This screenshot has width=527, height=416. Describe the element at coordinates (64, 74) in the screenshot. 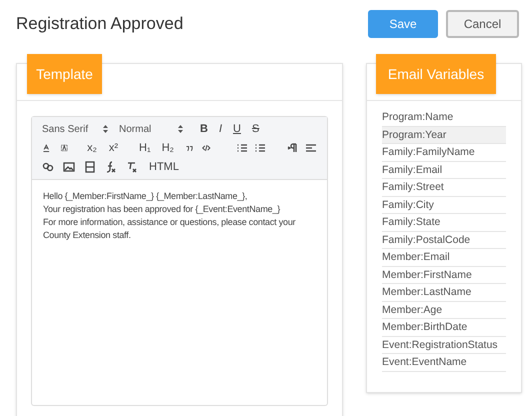

I see `template-tag: Template` at that location.